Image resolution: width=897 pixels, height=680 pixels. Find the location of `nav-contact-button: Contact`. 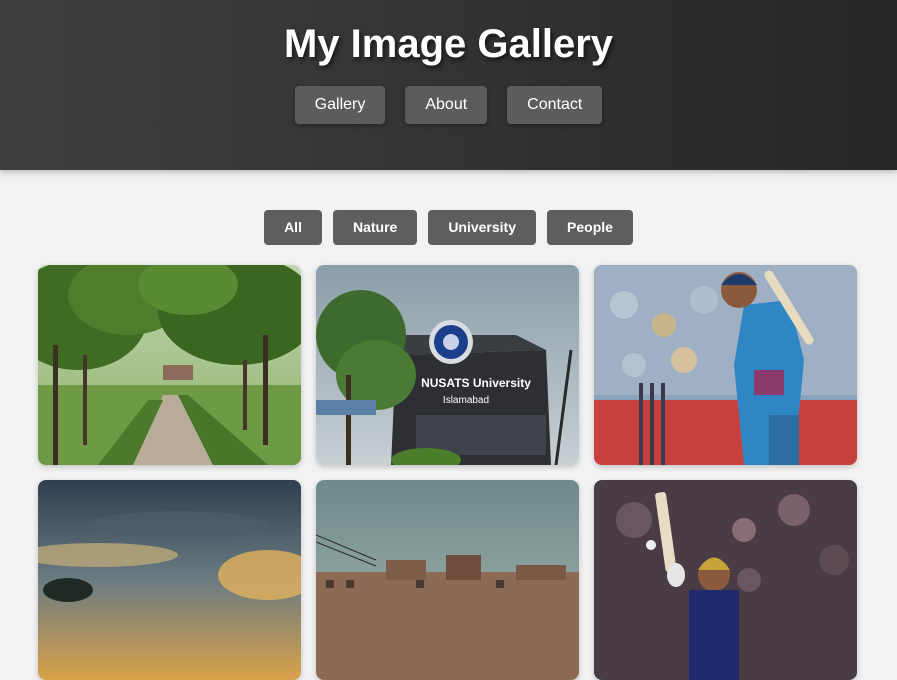

nav-contact-button: Contact is located at coordinates (555, 105).